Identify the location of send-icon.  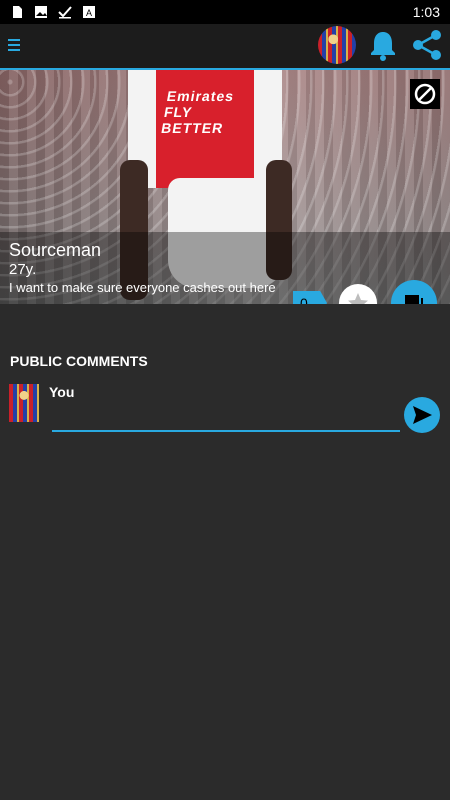
(422, 415).